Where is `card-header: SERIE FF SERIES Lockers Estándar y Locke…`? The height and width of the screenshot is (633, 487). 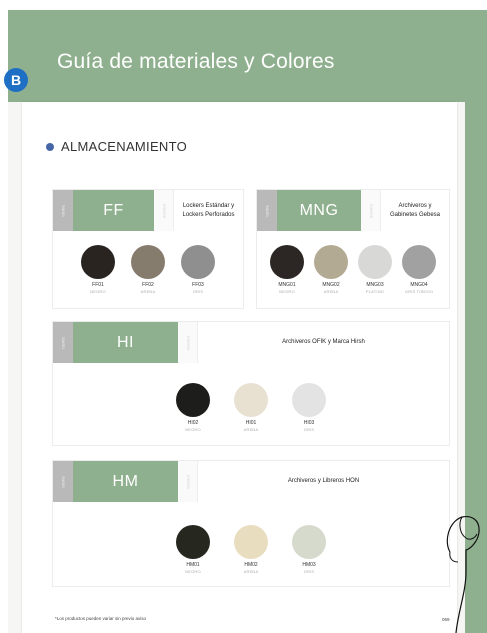
card-header: SERIE FF SERIES Lockers Estándar y Locke… is located at coordinates (148, 210).